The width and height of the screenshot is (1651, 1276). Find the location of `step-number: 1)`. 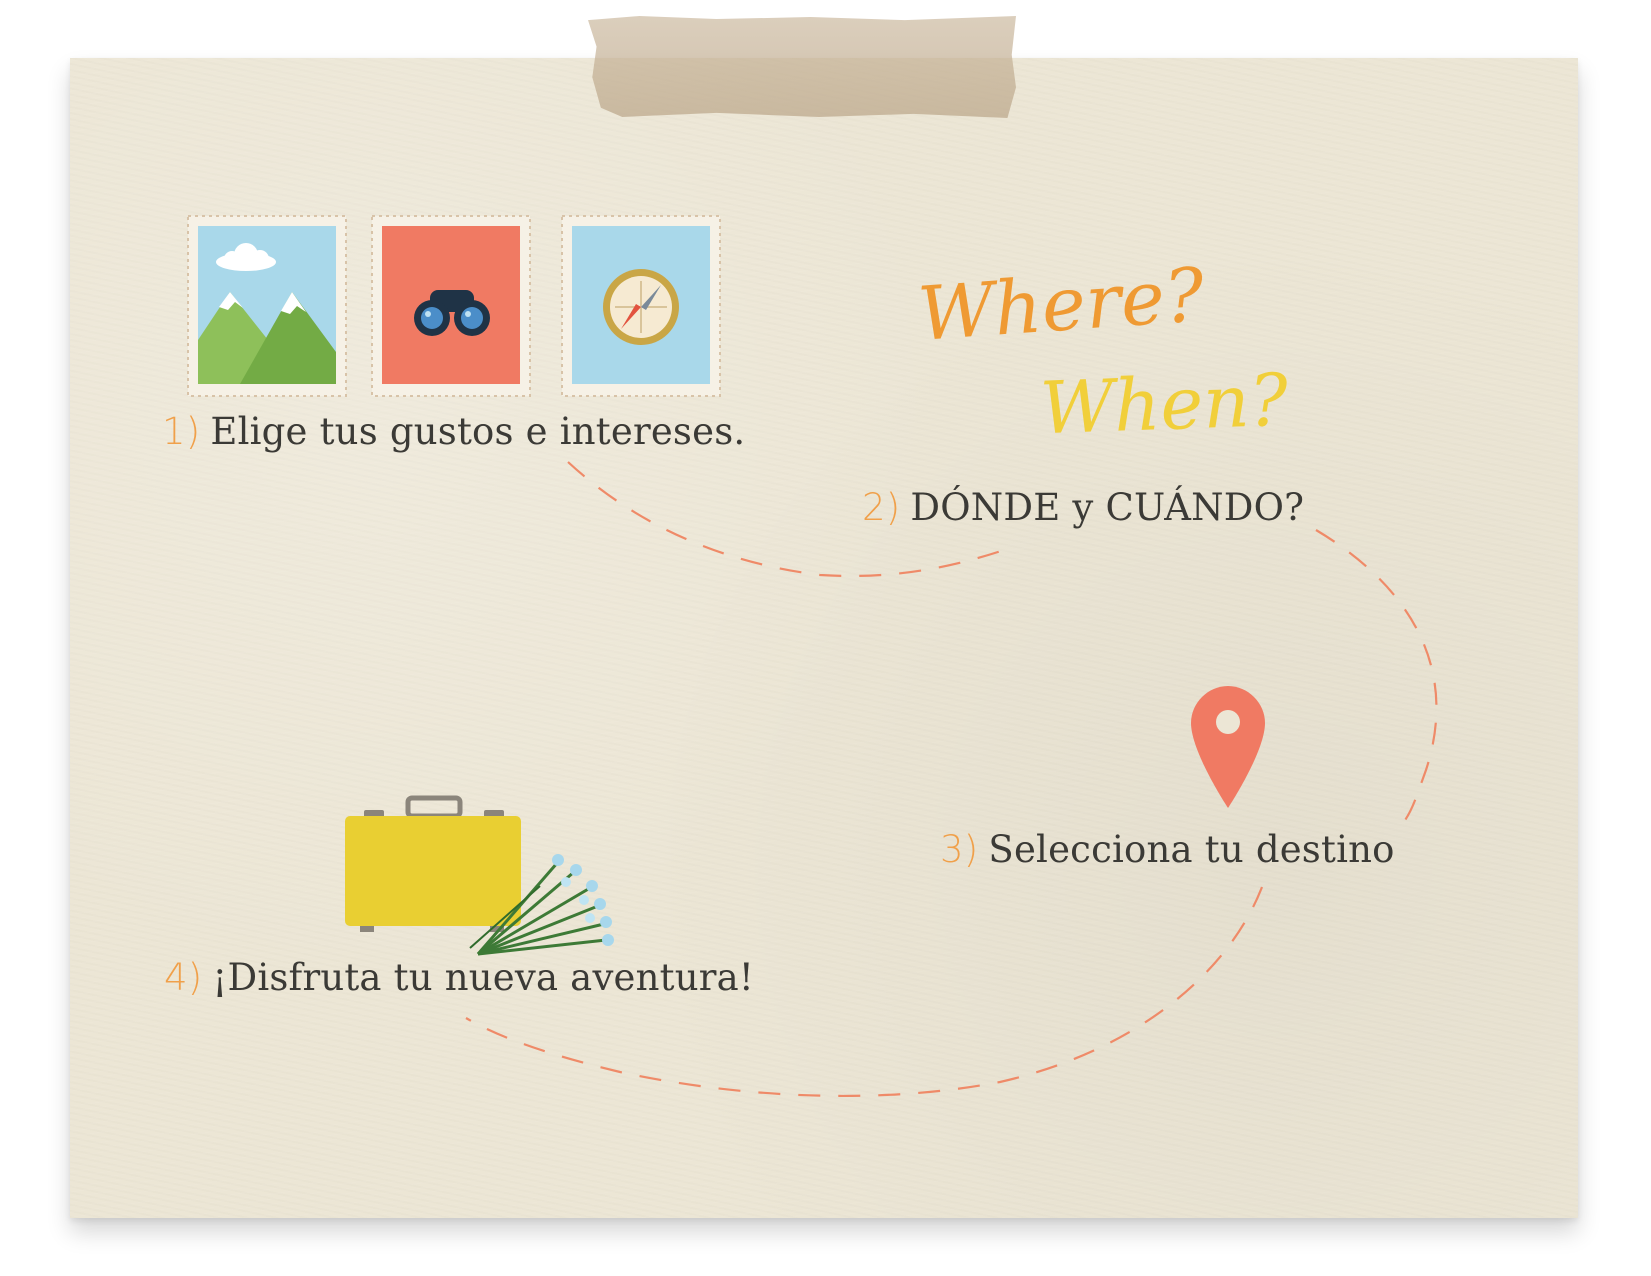

step-number: 1) is located at coordinates (181, 431).